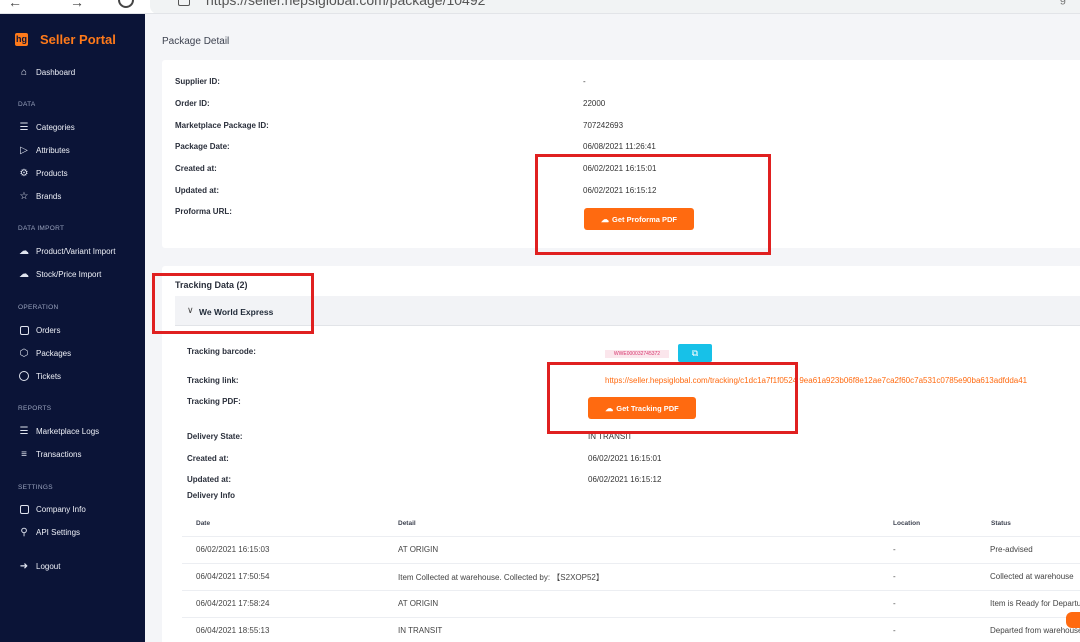  Describe the element at coordinates (222, 125) in the screenshot. I see `marketplace-package-id-label: Marketplace Package ID:` at that location.